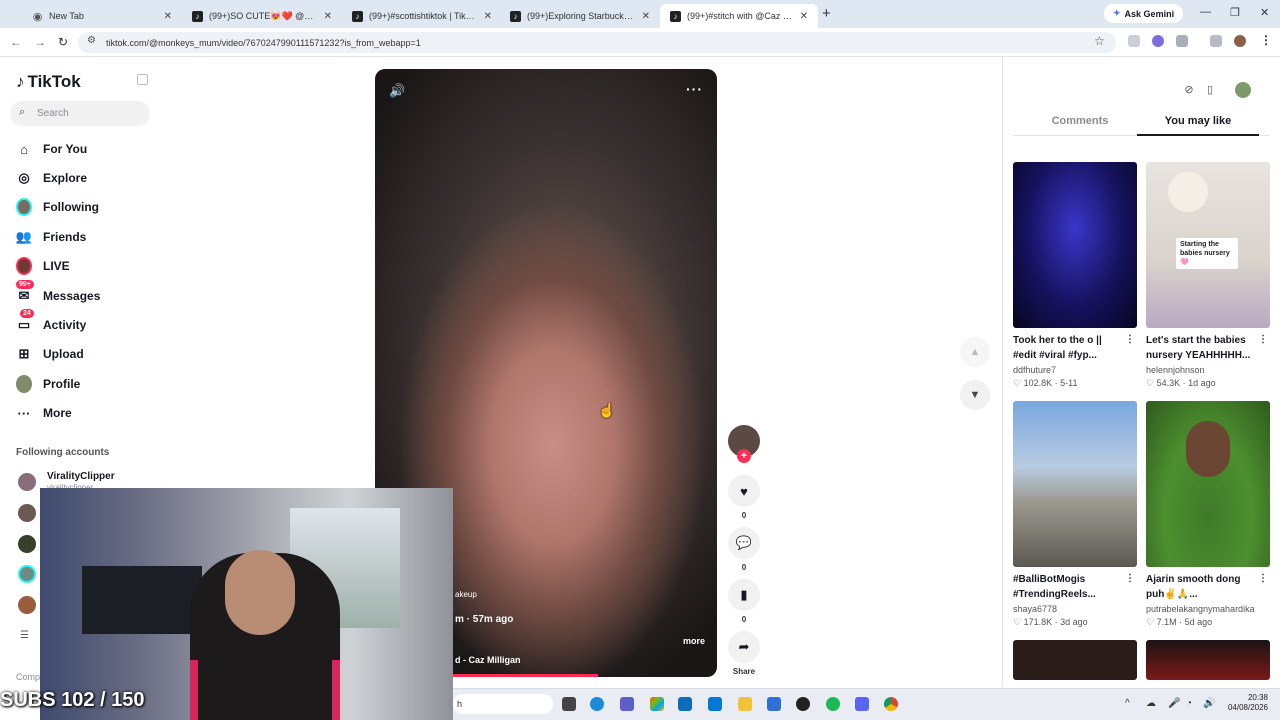 The image size is (1280, 720). I want to click on bookmark-star-icon: ☆, so click(1099, 41).